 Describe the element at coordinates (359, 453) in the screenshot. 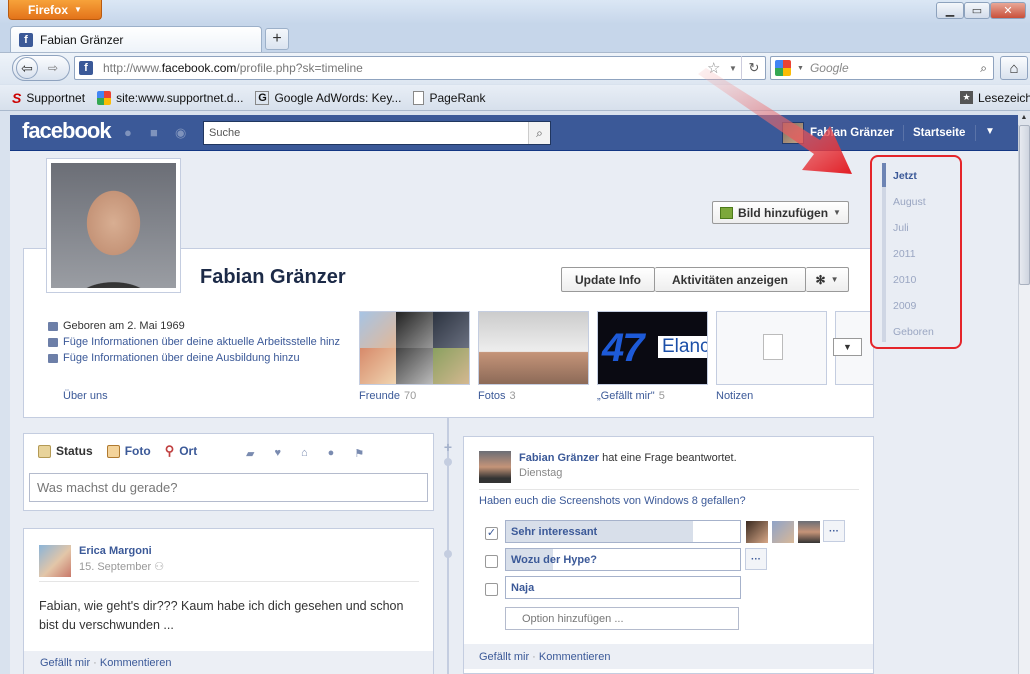

I see `flag-icon: ⚑` at that location.